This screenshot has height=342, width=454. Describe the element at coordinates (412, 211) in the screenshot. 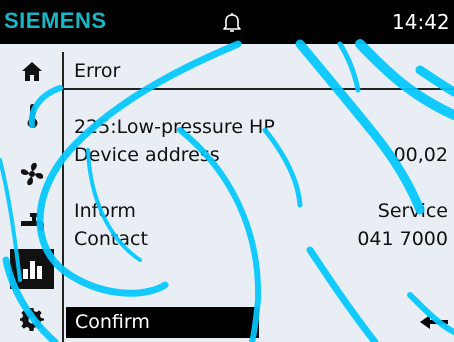

I see `inform-value: Service` at that location.